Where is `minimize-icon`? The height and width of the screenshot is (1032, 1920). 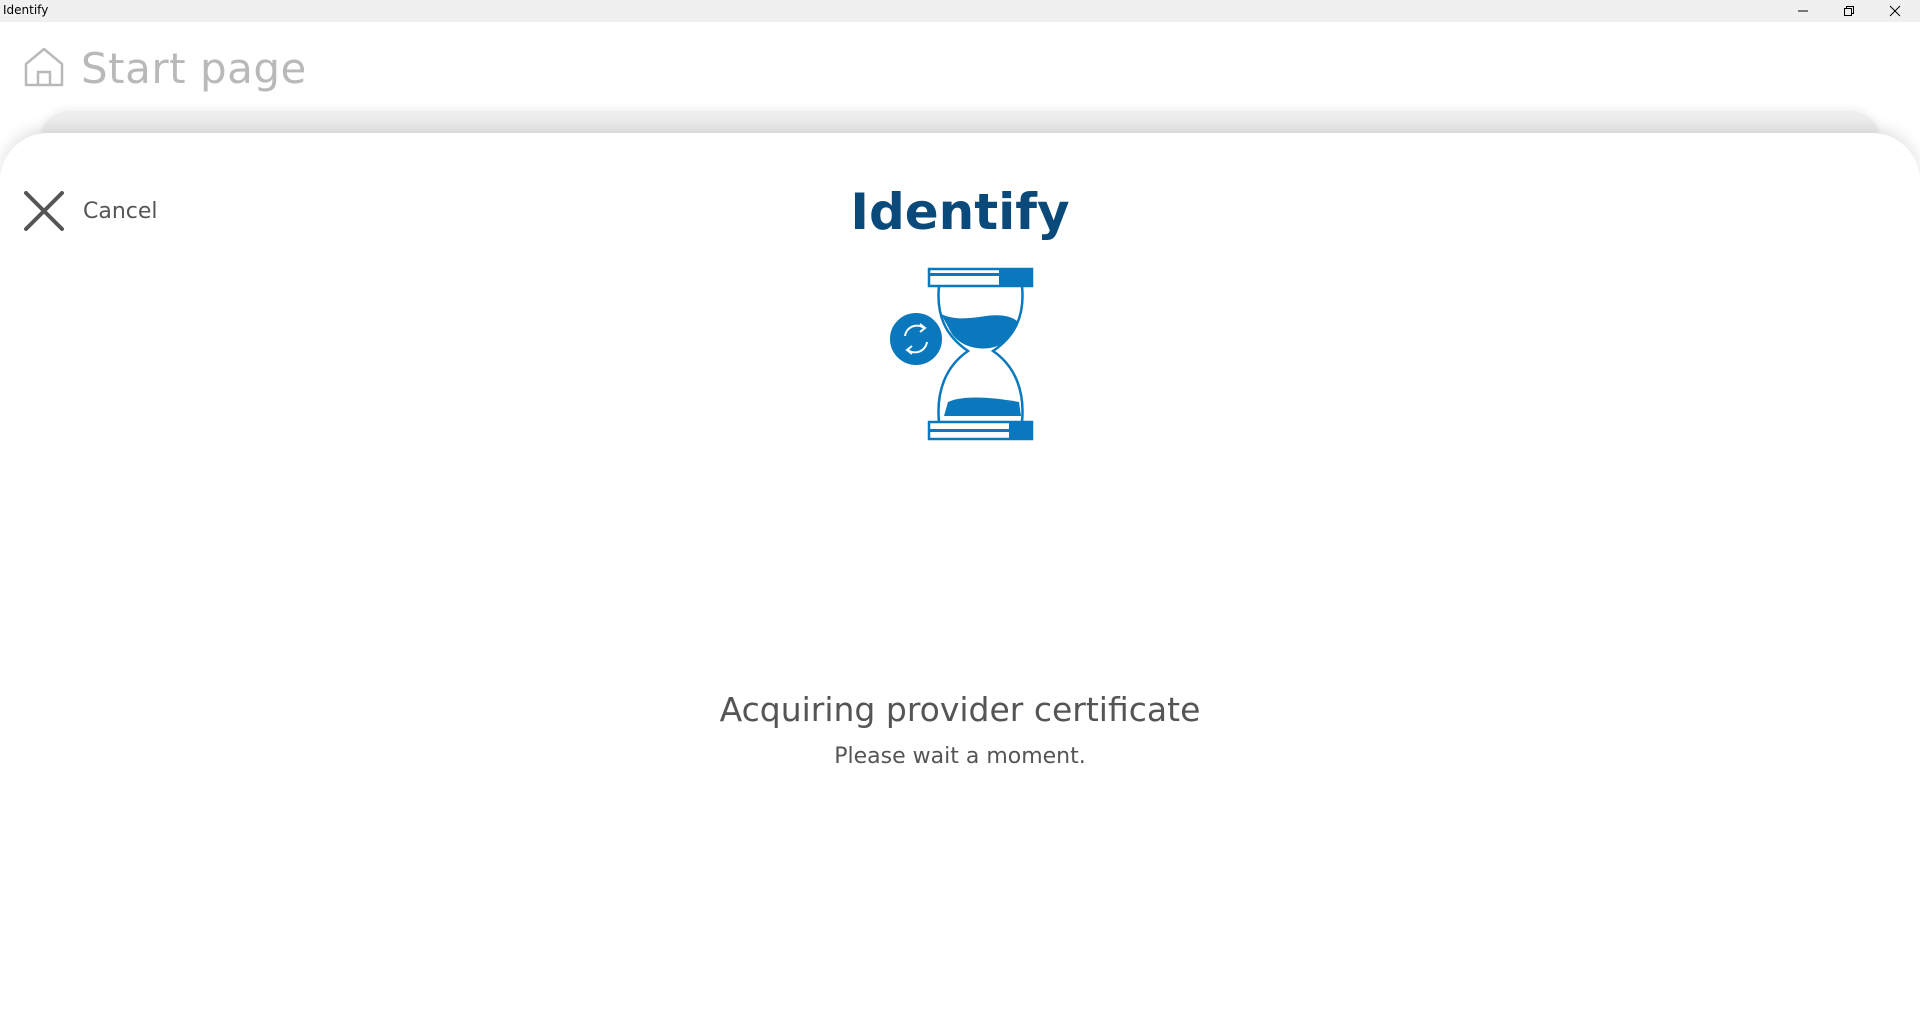
minimize-icon is located at coordinates (1803, 11).